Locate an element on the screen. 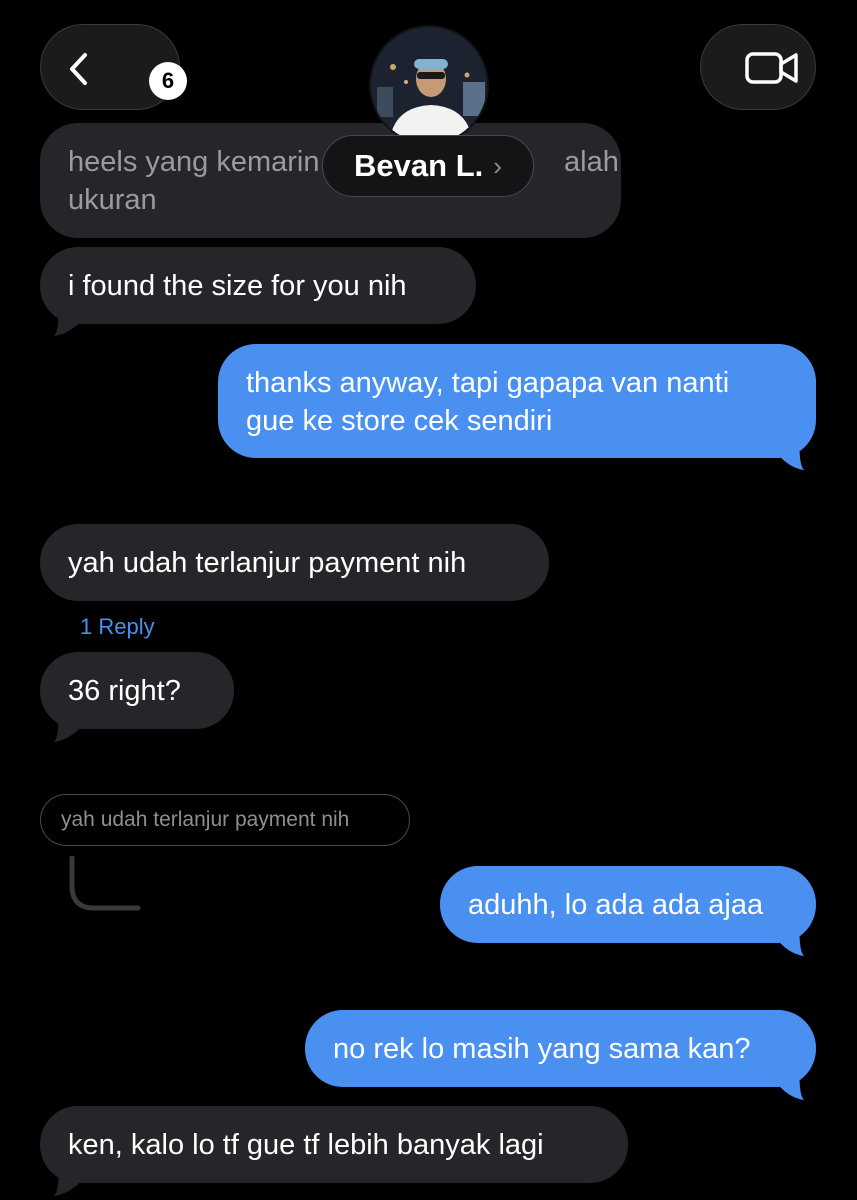 The image size is (857, 1200). message-bubble-sent: no rek lo masih yang sama kan? is located at coordinates (560, 1048).